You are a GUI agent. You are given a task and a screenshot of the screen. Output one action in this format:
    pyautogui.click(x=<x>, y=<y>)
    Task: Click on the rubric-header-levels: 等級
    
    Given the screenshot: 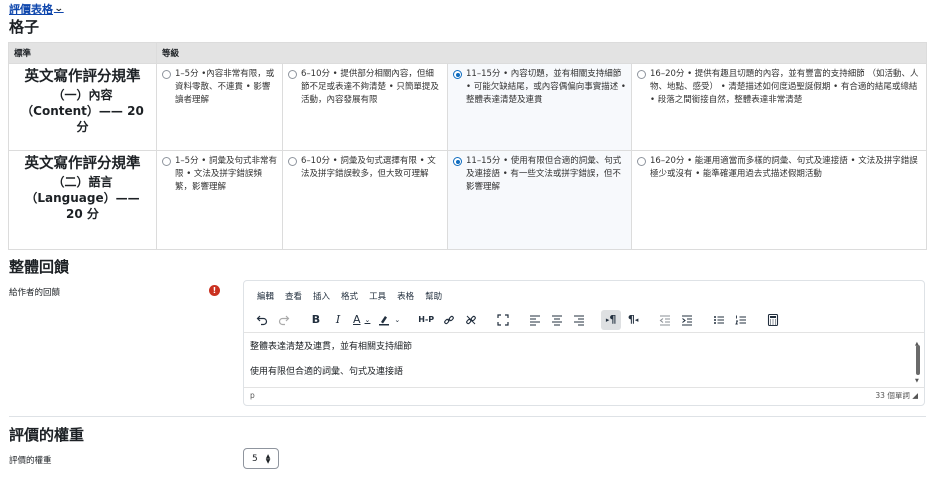 What is the action you would take?
    pyautogui.click(x=541, y=53)
    